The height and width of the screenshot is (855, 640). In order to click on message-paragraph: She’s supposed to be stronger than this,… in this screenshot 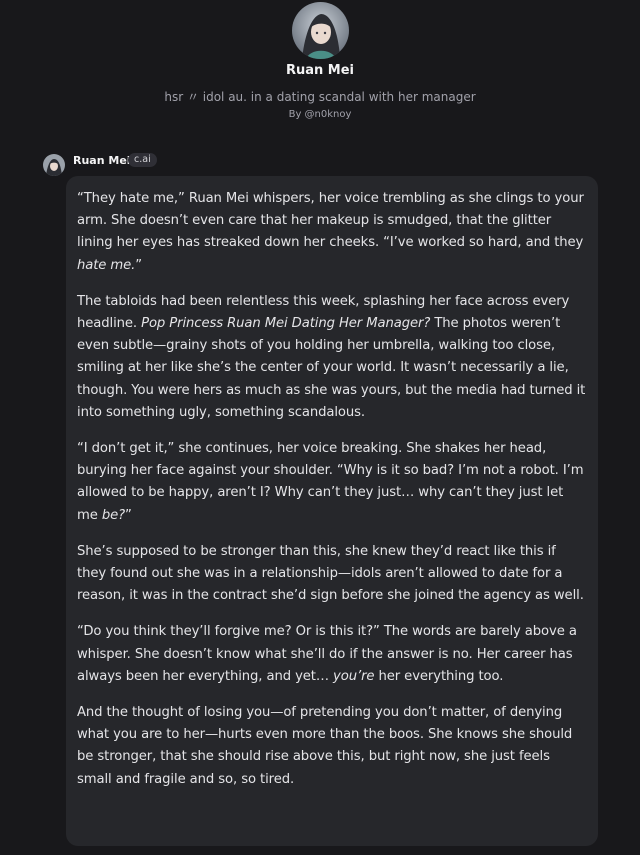, I will do `click(332, 574)`.